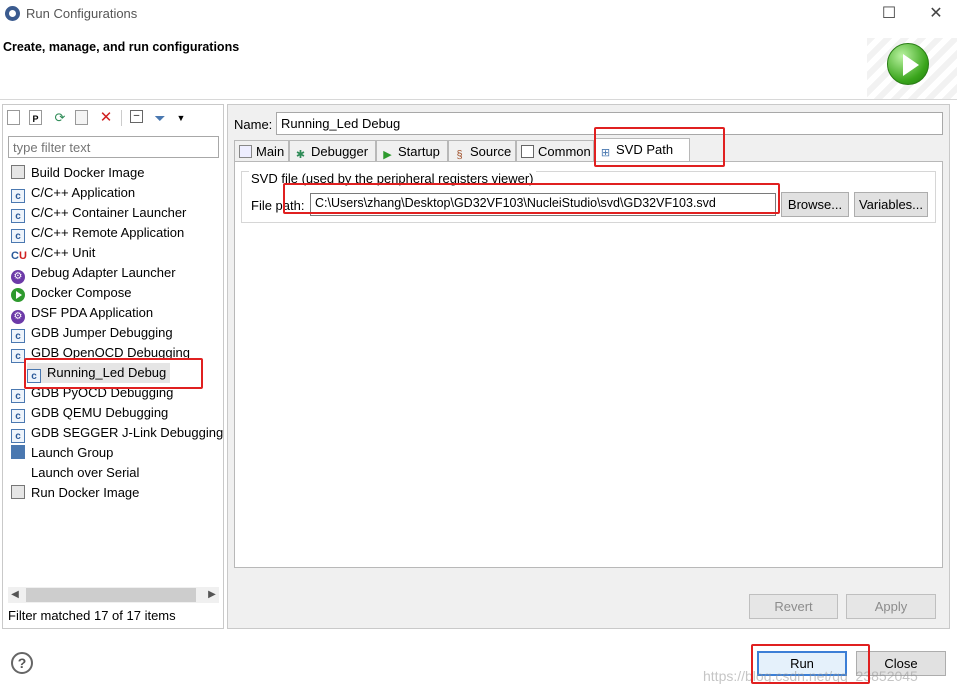 The image size is (957, 696). What do you see at coordinates (478, 14) in the screenshot?
I see `title-bar: Run Configurations ☐ ✕` at bounding box center [478, 14].